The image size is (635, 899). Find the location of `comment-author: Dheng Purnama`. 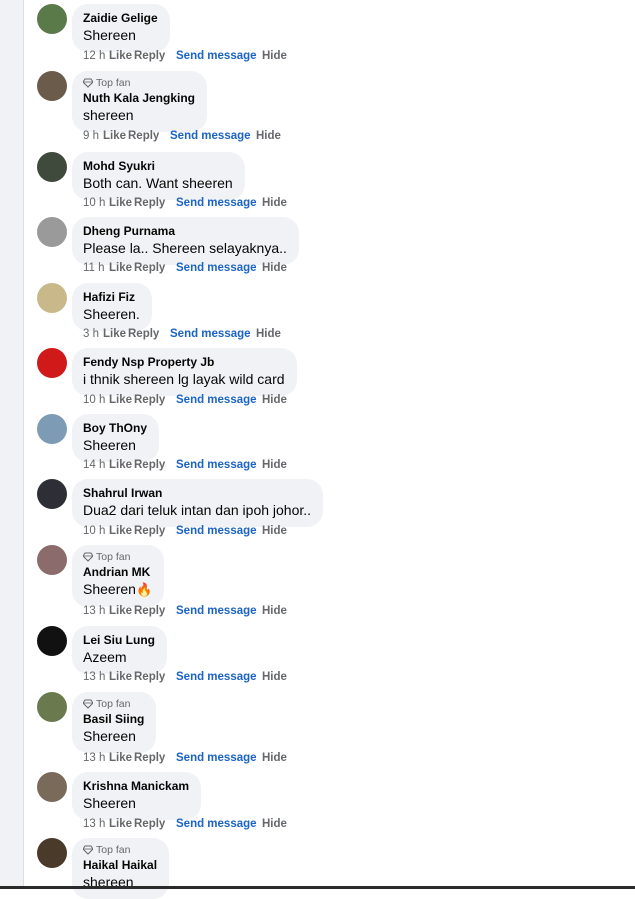

comment-author: Dheng Purnama is located at coordinates (185, 231).